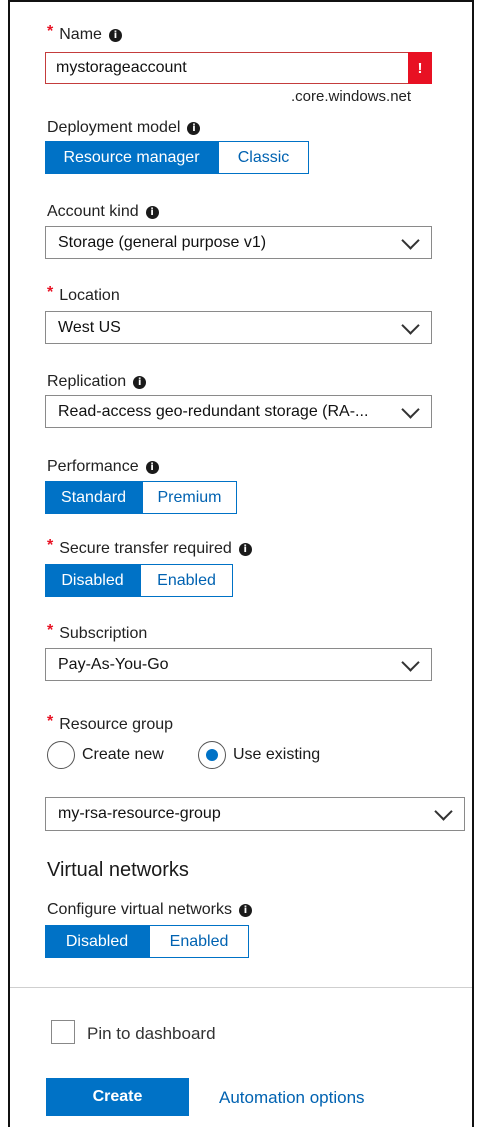  I want to click on account-kind-value: Storage (general purpose v1), so click(162, 242).